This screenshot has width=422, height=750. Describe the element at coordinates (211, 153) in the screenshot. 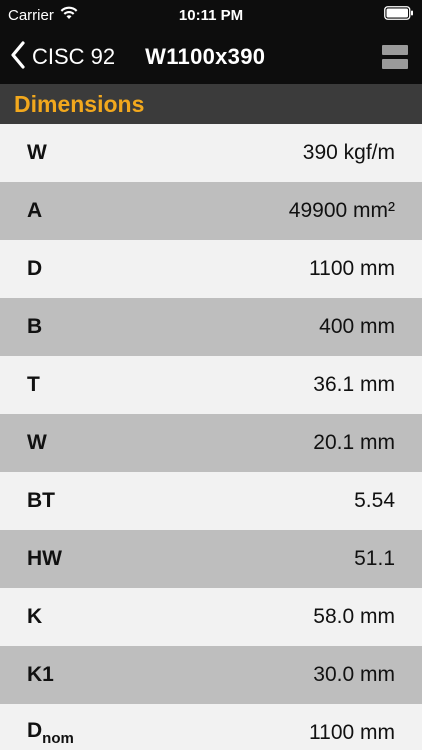

I see `list-item: W 390 kgf/m` at that location.